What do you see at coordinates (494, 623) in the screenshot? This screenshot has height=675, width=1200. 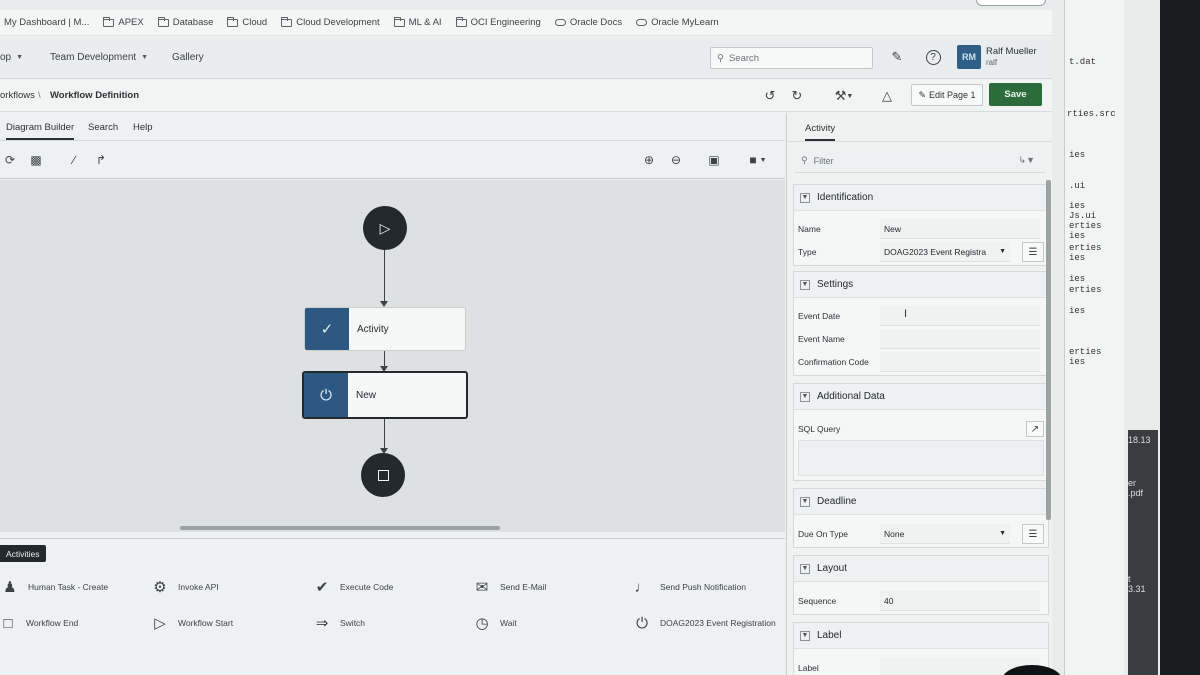 I see `palette-item-wait: ◷ Wait` at bounding box center [494, 623].